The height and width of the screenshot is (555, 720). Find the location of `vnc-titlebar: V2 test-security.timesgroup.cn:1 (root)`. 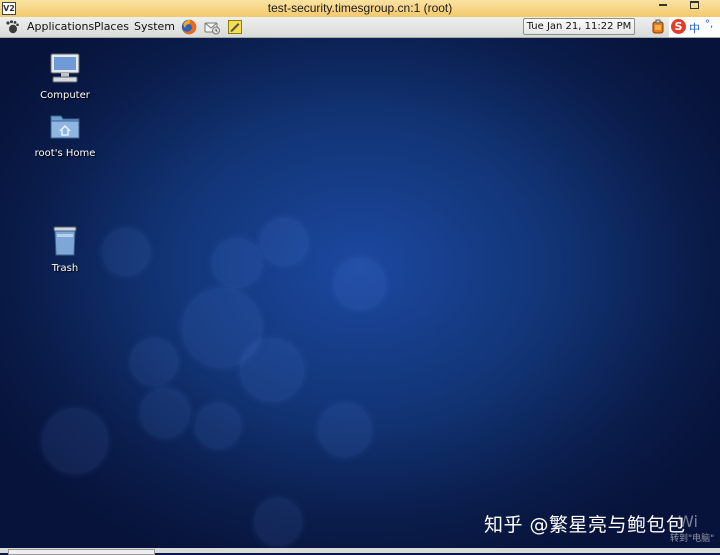

vnc-titlebar: V2 test-security.timesgroup.cn:1 (root) is located at coordinates (360, 9).